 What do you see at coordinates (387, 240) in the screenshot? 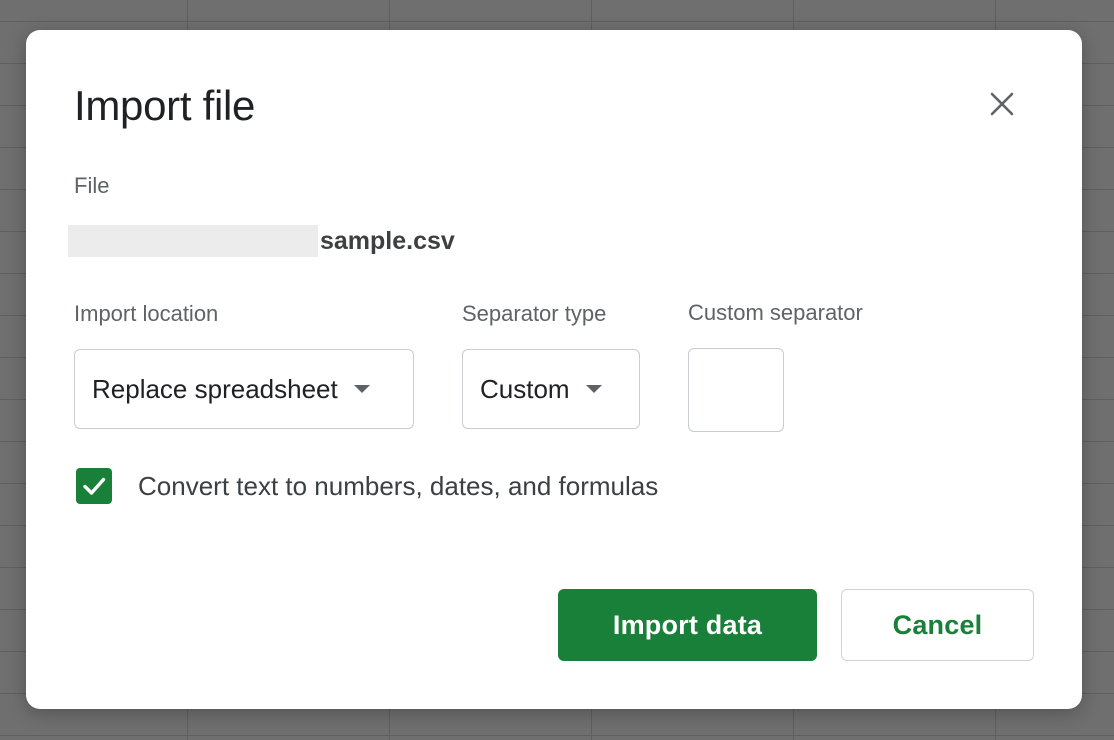
I see `file-name: sample.csv` at bounding box center [387, 240].